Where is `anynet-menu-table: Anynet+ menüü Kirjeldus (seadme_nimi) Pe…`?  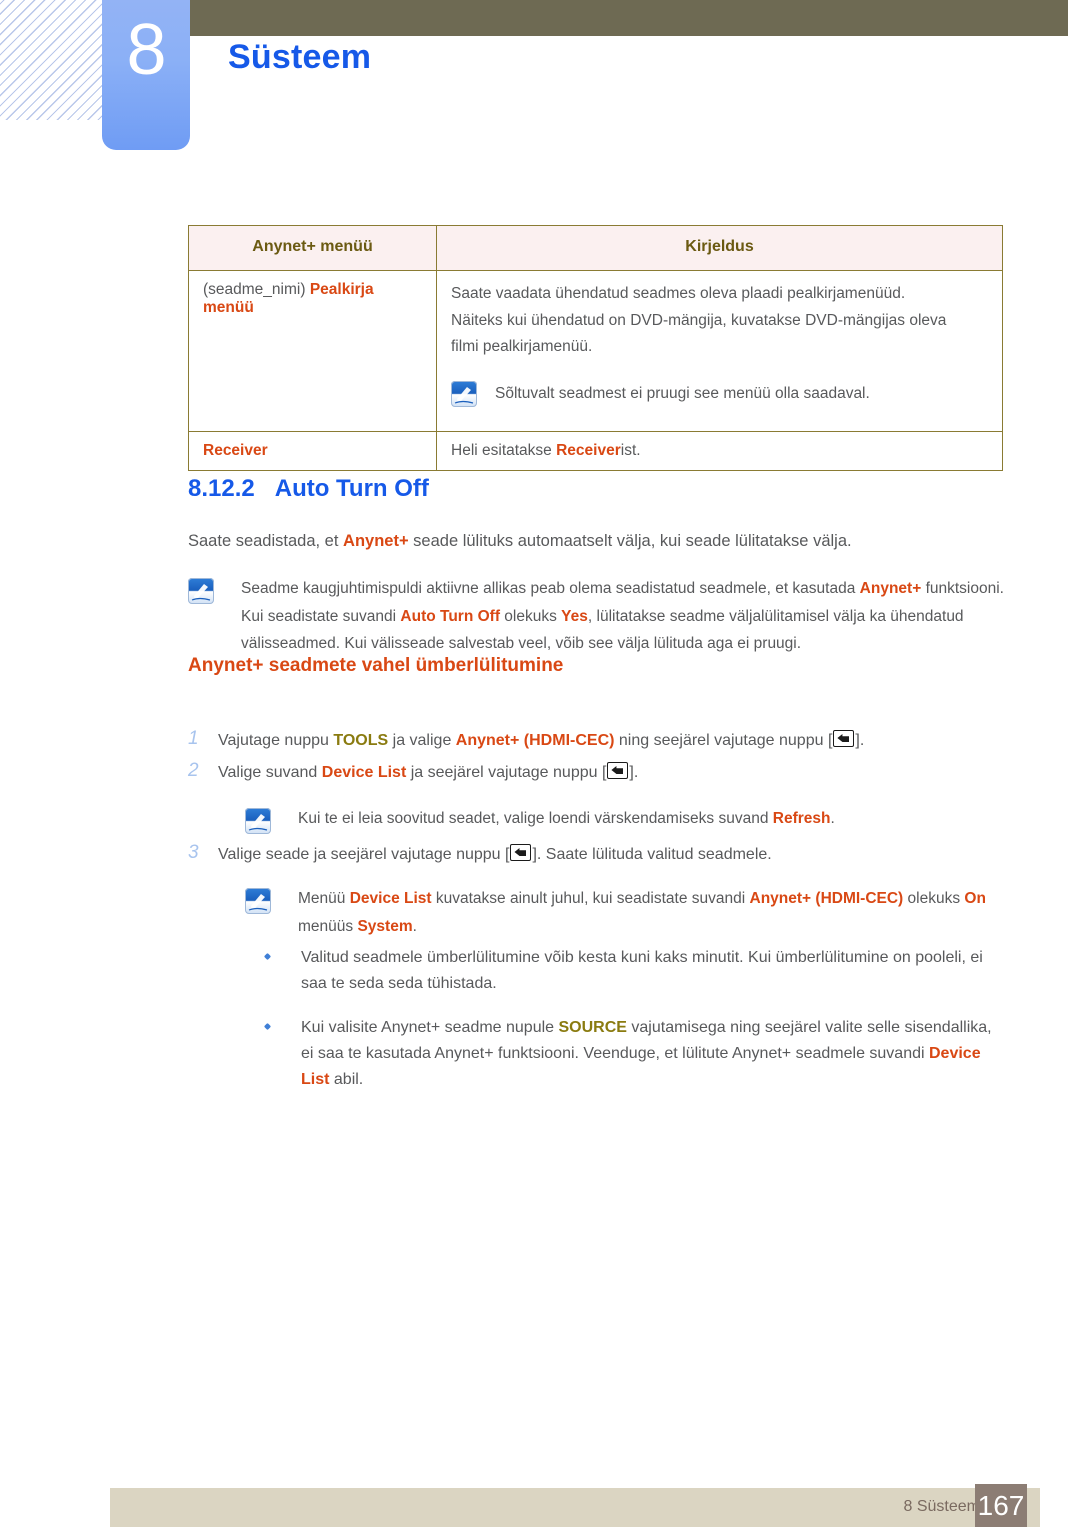 anynet-menu-table: Anynet+ menüü Kirjeldus (seadme_nimi) Pe… is located at coordinates (595, 348).